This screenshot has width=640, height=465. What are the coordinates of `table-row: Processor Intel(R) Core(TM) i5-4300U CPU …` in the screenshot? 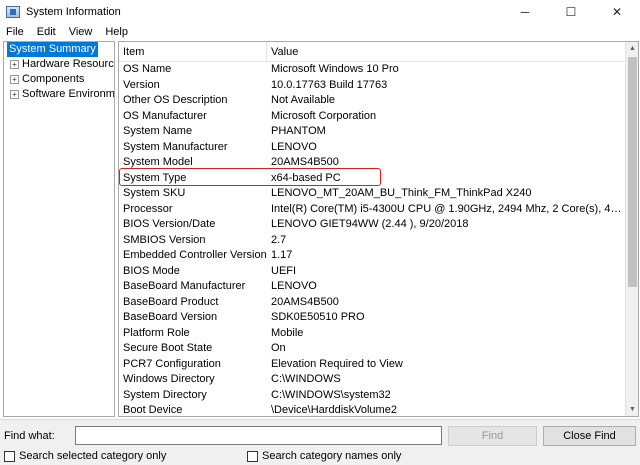 It's located at (373, 210).